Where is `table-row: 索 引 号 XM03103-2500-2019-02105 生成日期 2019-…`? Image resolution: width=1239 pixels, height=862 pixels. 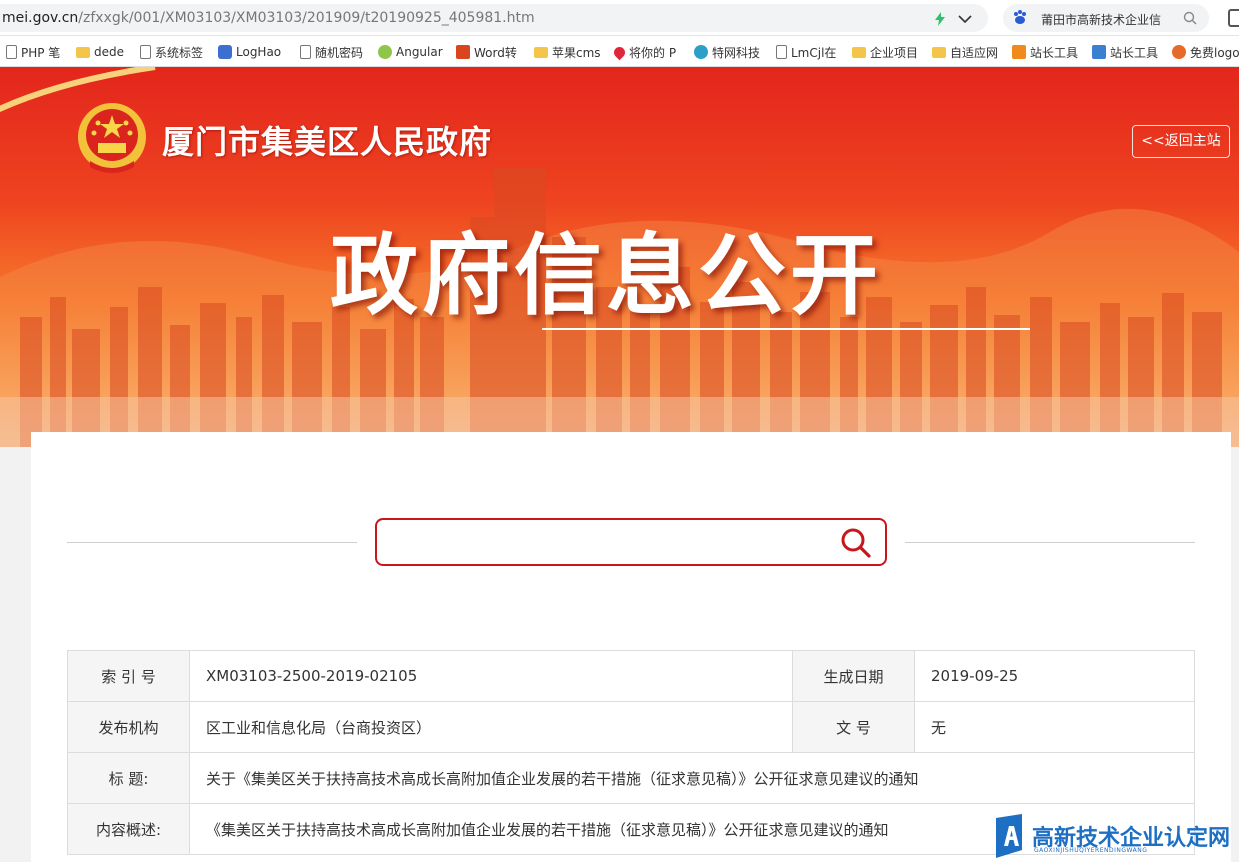
table-row: 索 引 号 XM03103-2500-2019-02105 生成日期 2019-… is located at coordinates (631, 676).